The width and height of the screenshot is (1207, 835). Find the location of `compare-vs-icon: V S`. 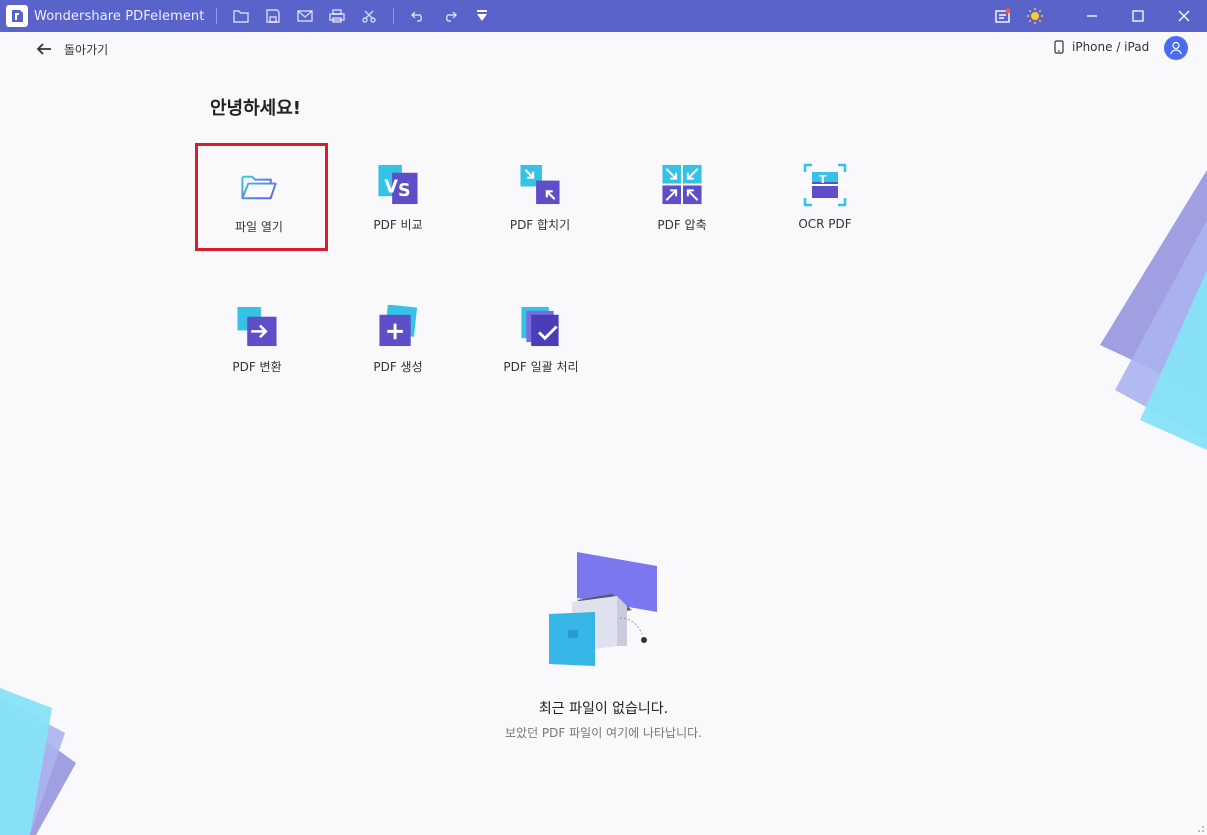

compare-vs-icon: V S is located at coordinates (398, 184).